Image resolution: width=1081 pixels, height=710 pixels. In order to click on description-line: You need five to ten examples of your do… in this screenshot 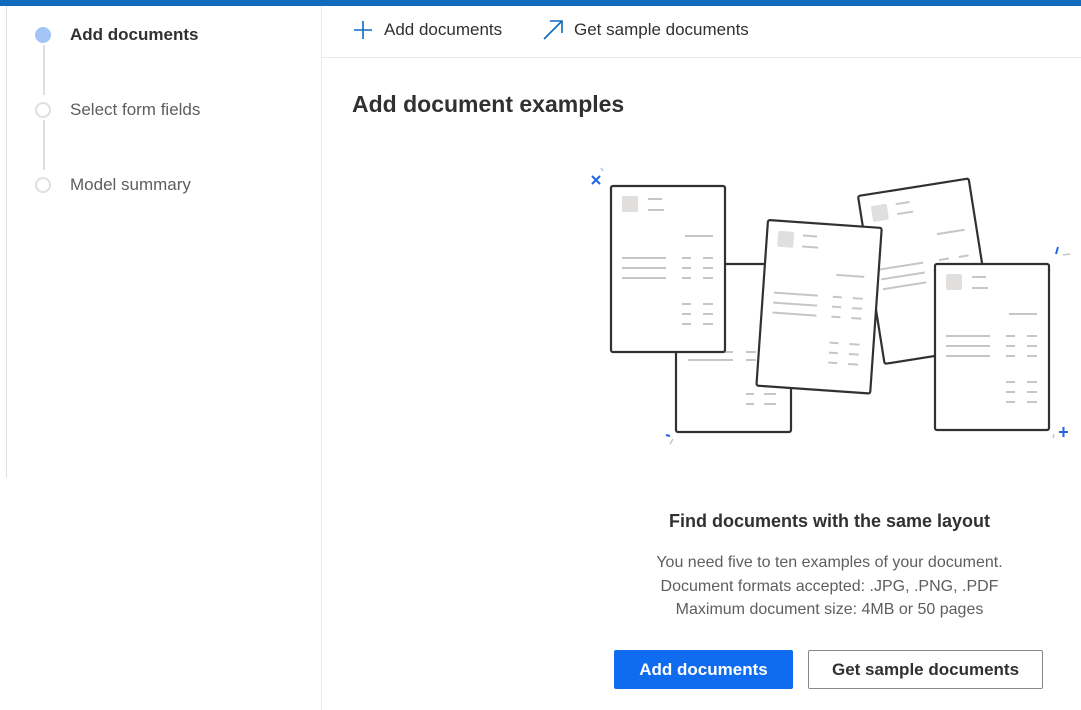, I will do `click(829, 562)`.